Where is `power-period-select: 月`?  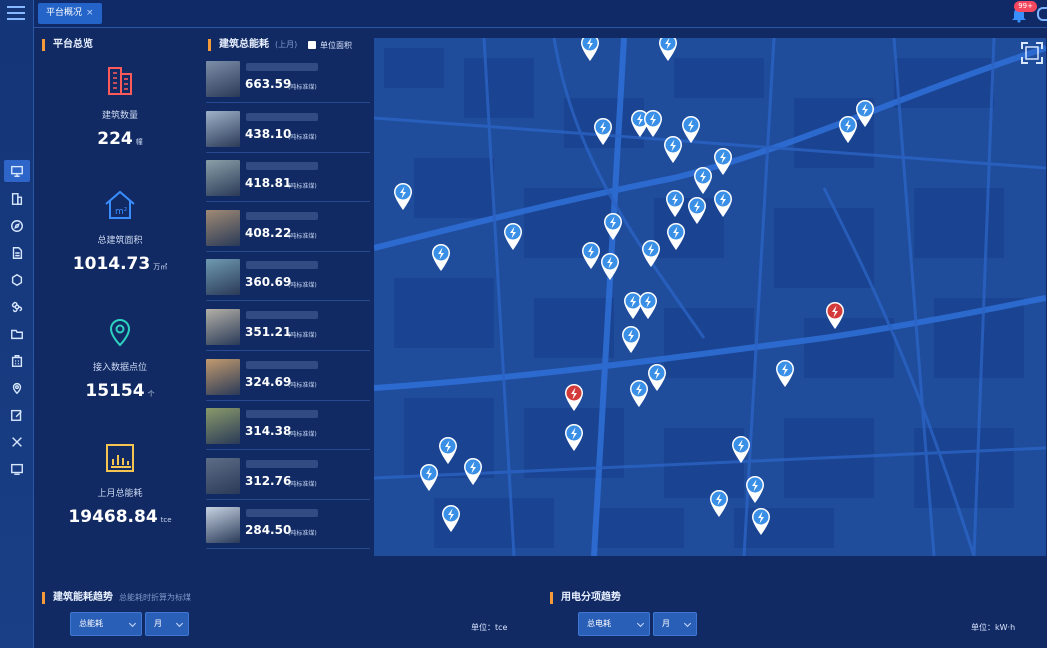
power-period-select: 月 is located at coordinates (675, 624).